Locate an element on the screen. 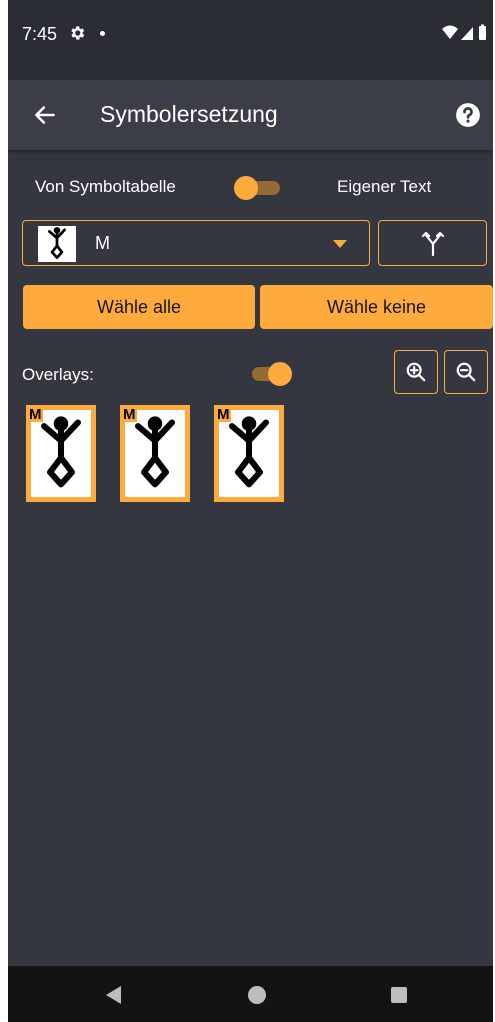 The height and width of the screenshot is (1022, 495). symbol-select-value: M is located at coordinates (102, 243).